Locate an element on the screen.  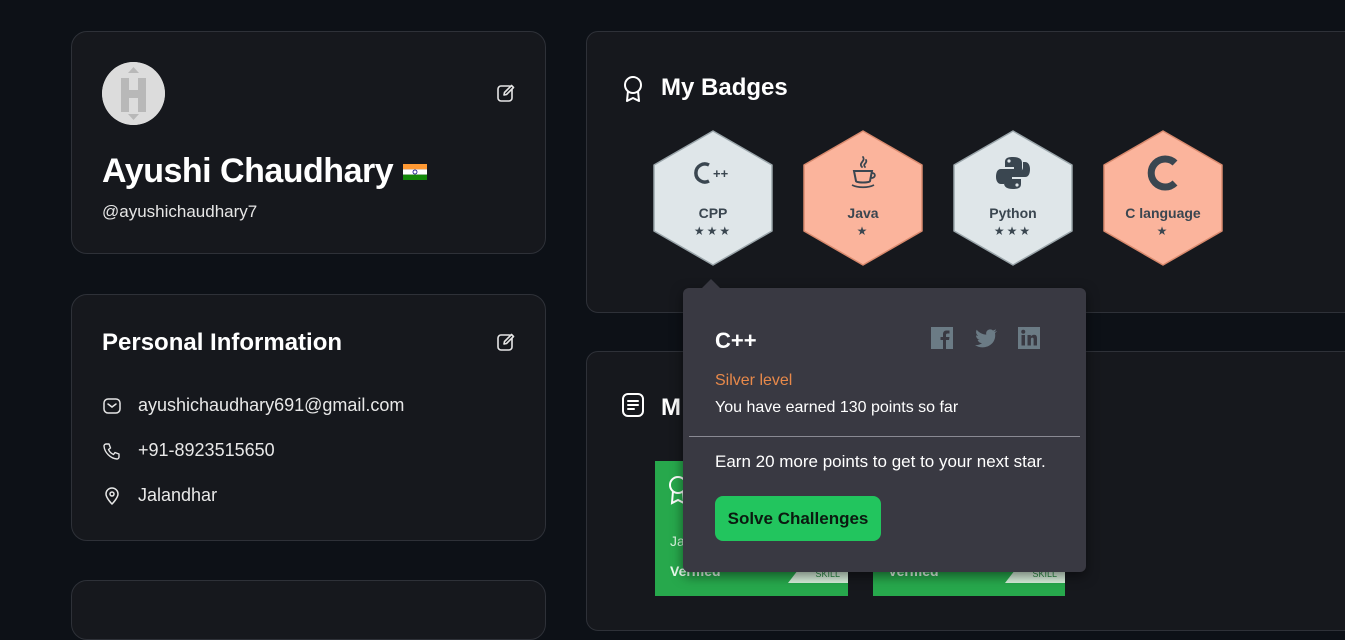
badge-label: Python is located at coordinates (1013, 213).